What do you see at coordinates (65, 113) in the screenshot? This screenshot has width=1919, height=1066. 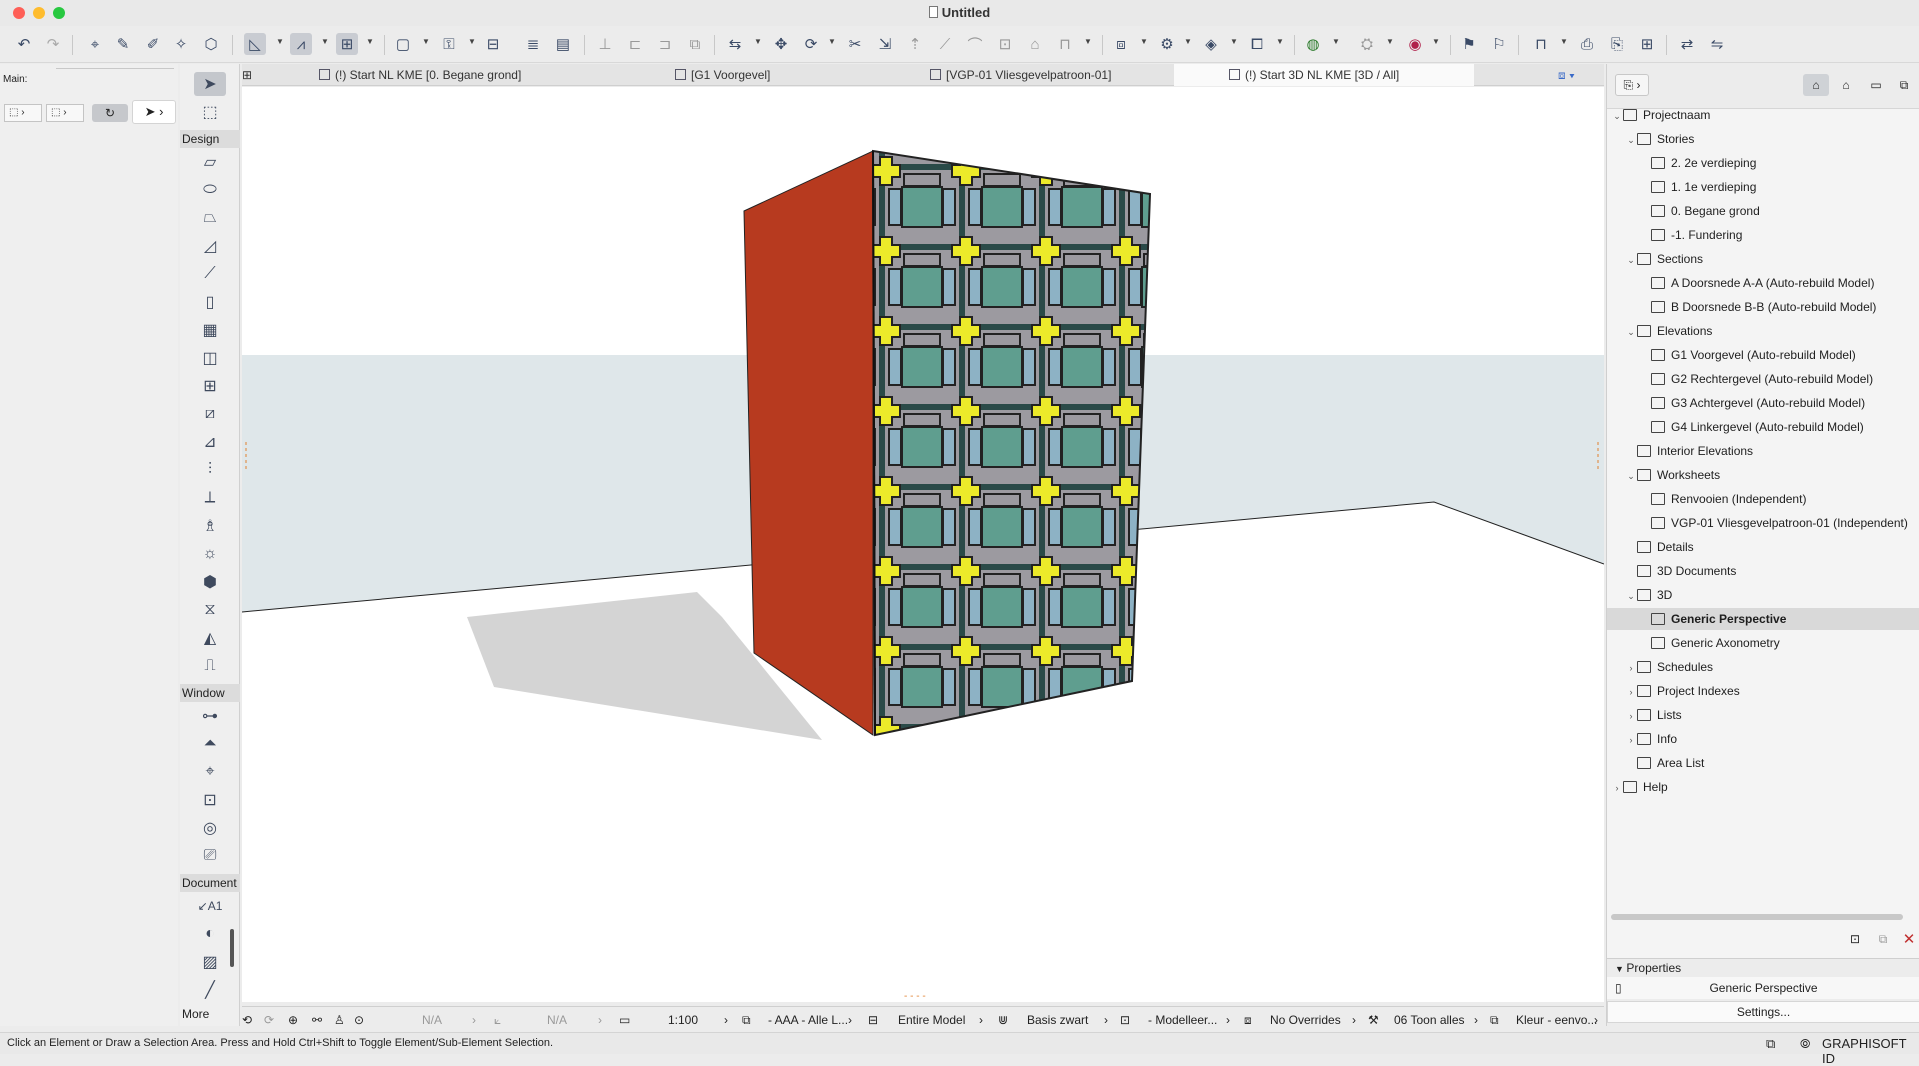 I see `marquee-method-selector: ⬚ ›` at bounding box center [65, 113].